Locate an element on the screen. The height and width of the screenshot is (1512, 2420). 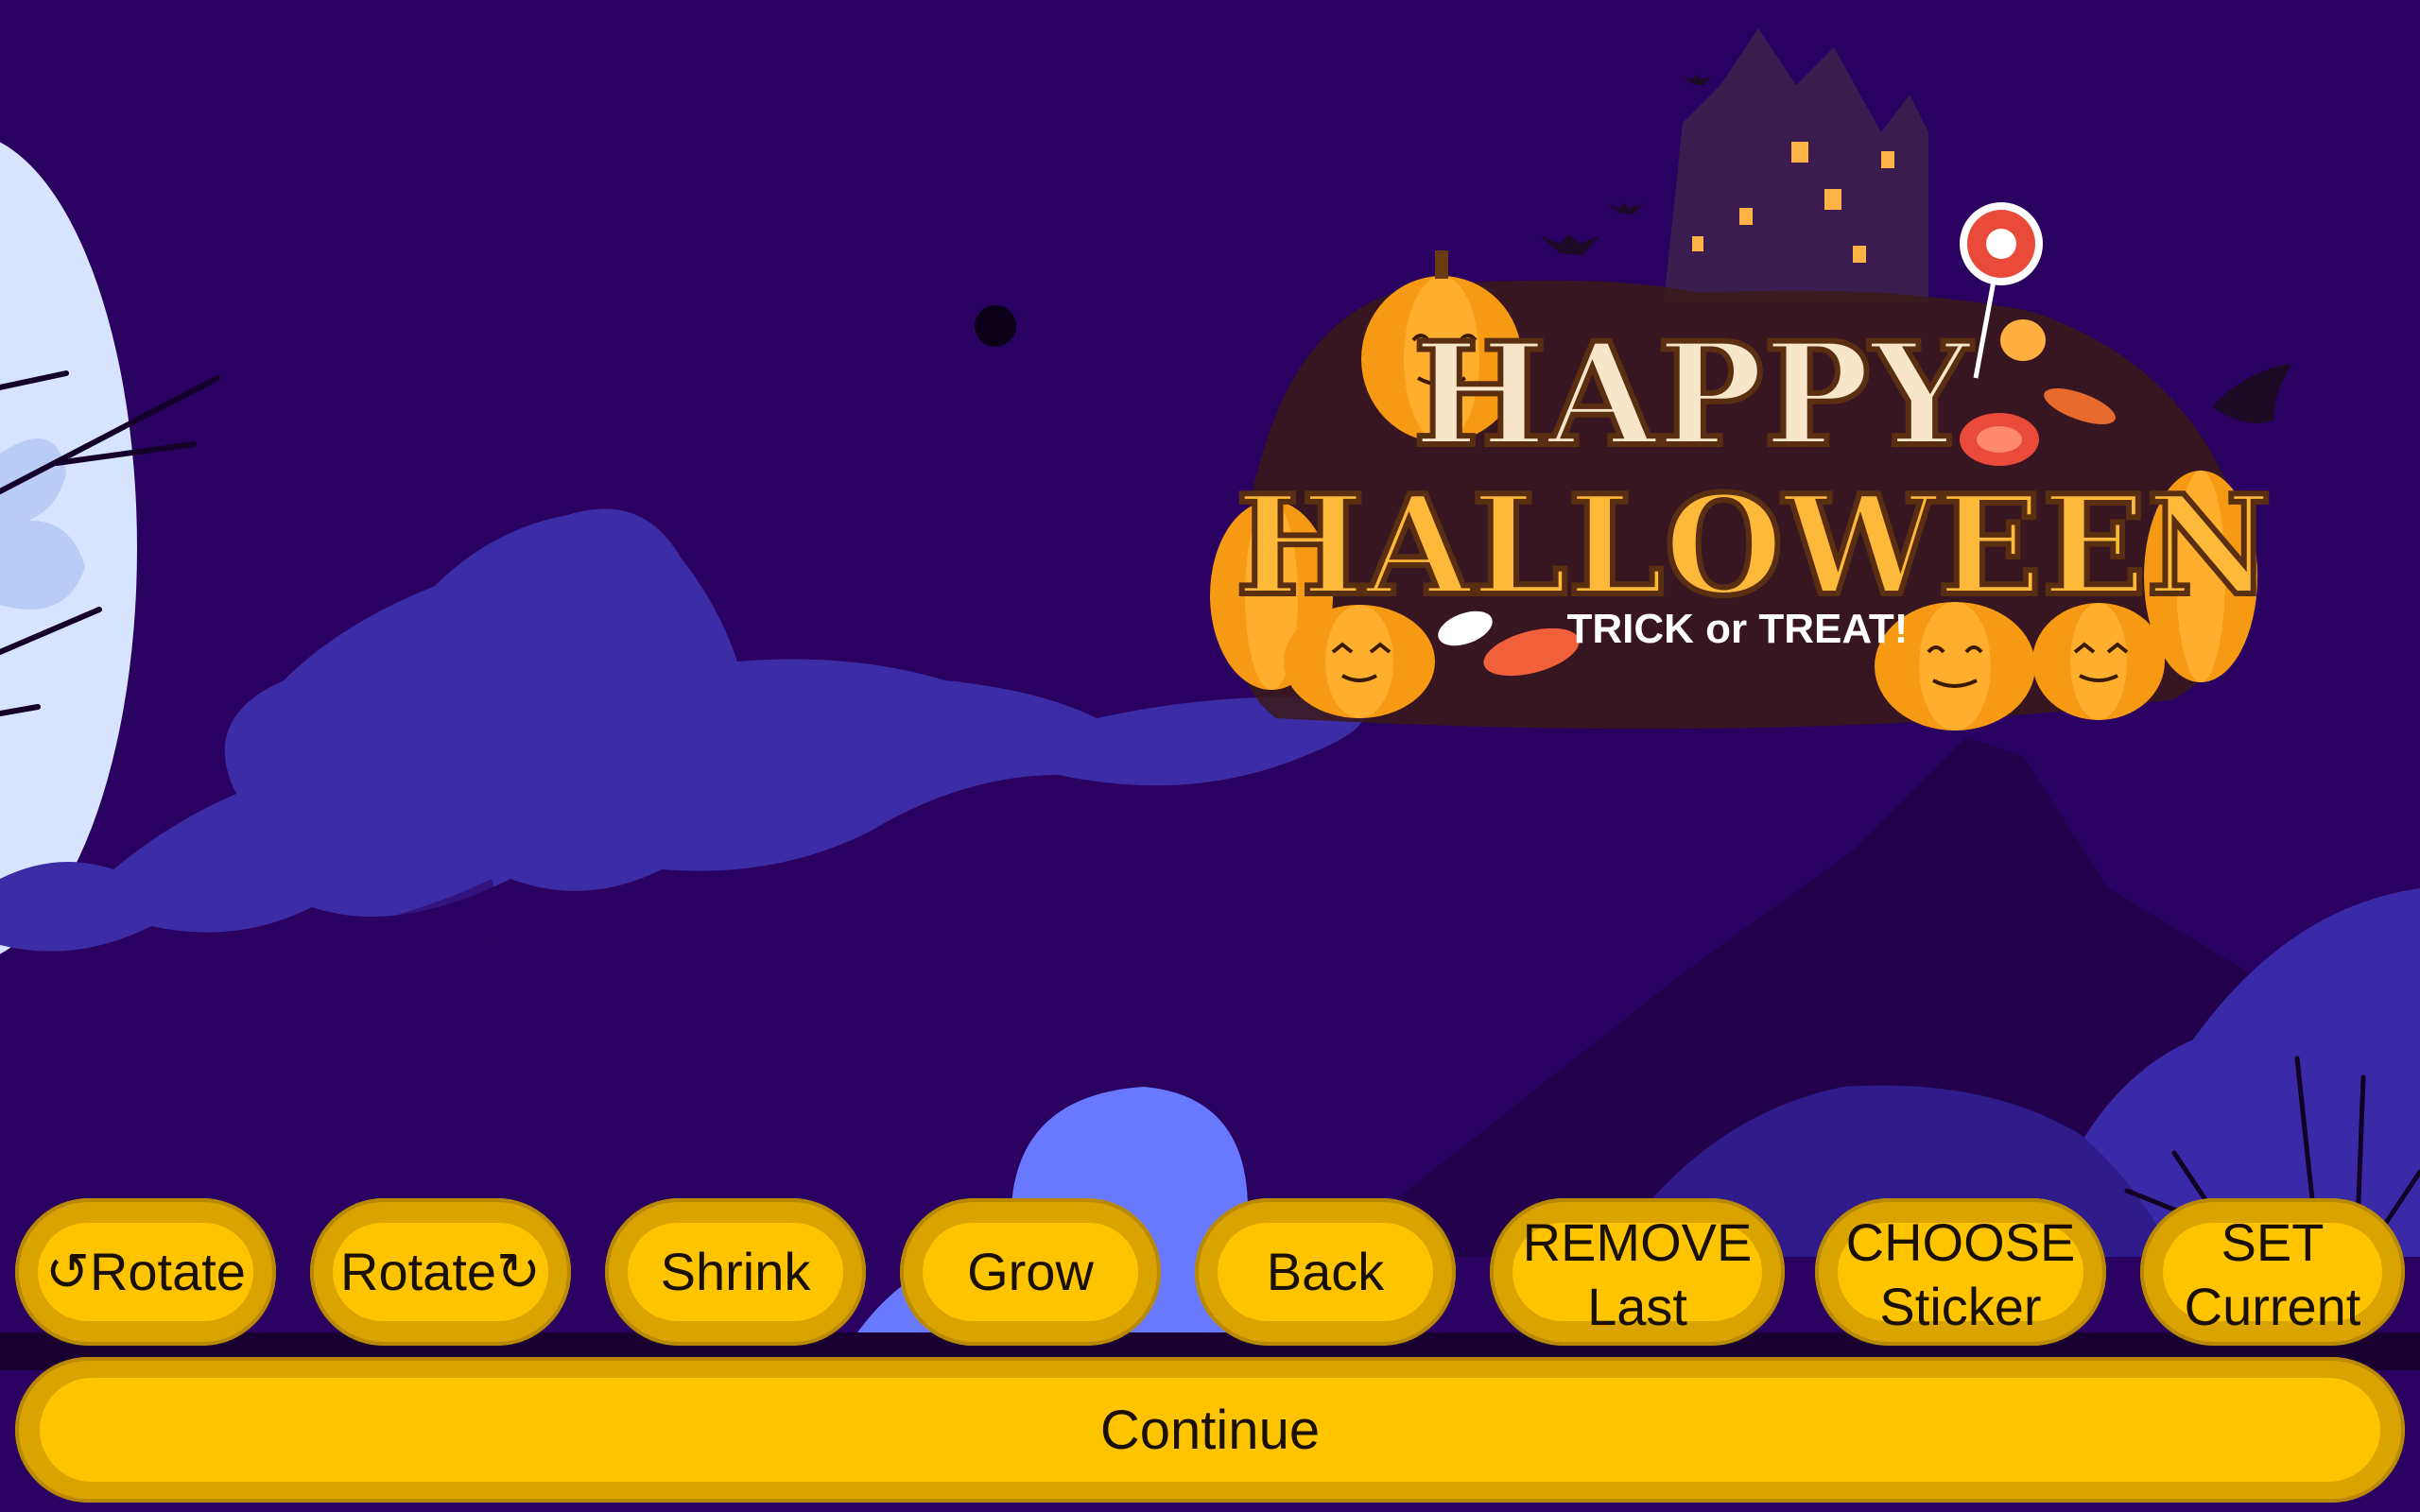
rotate-right-button: Rotate↻ is located at coordinates (440, 1272).